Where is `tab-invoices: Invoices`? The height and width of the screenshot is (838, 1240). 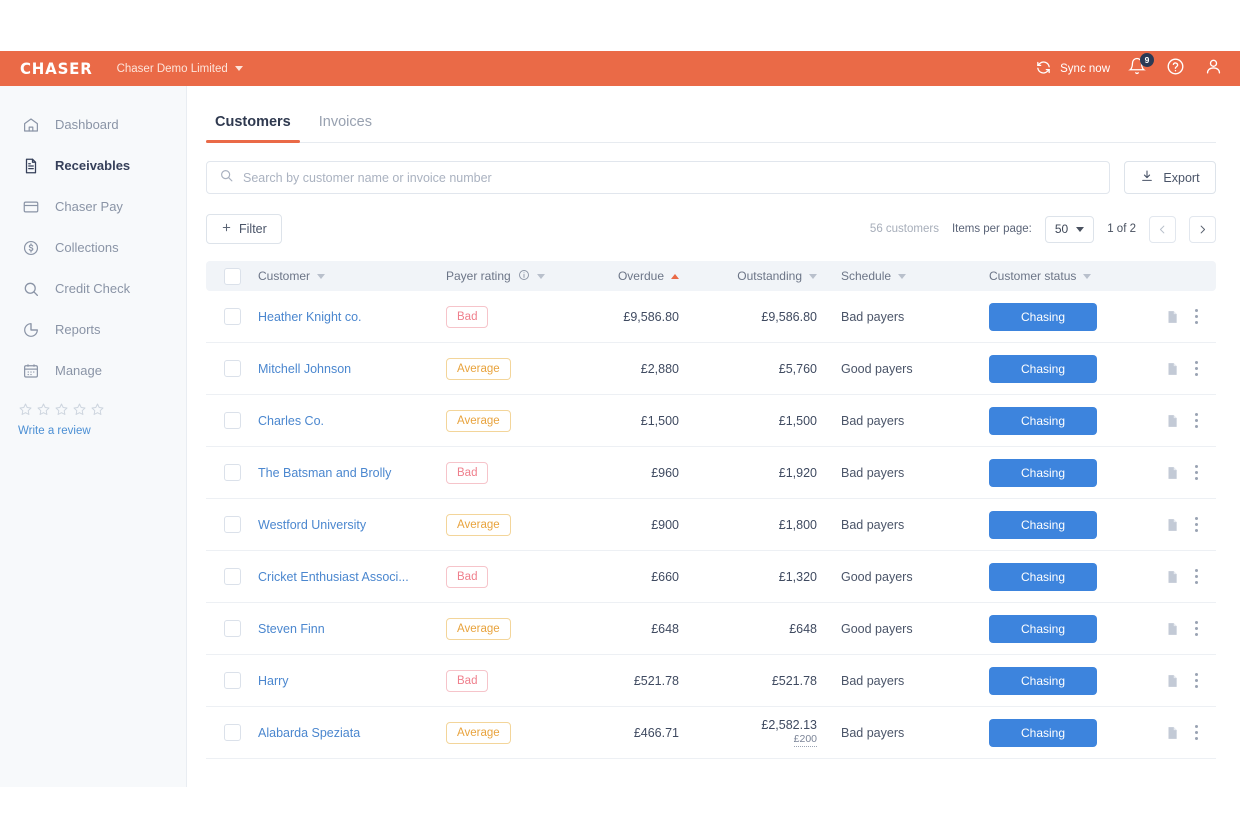 tab-invoices: Invoices is located at coordinates (345, 128).